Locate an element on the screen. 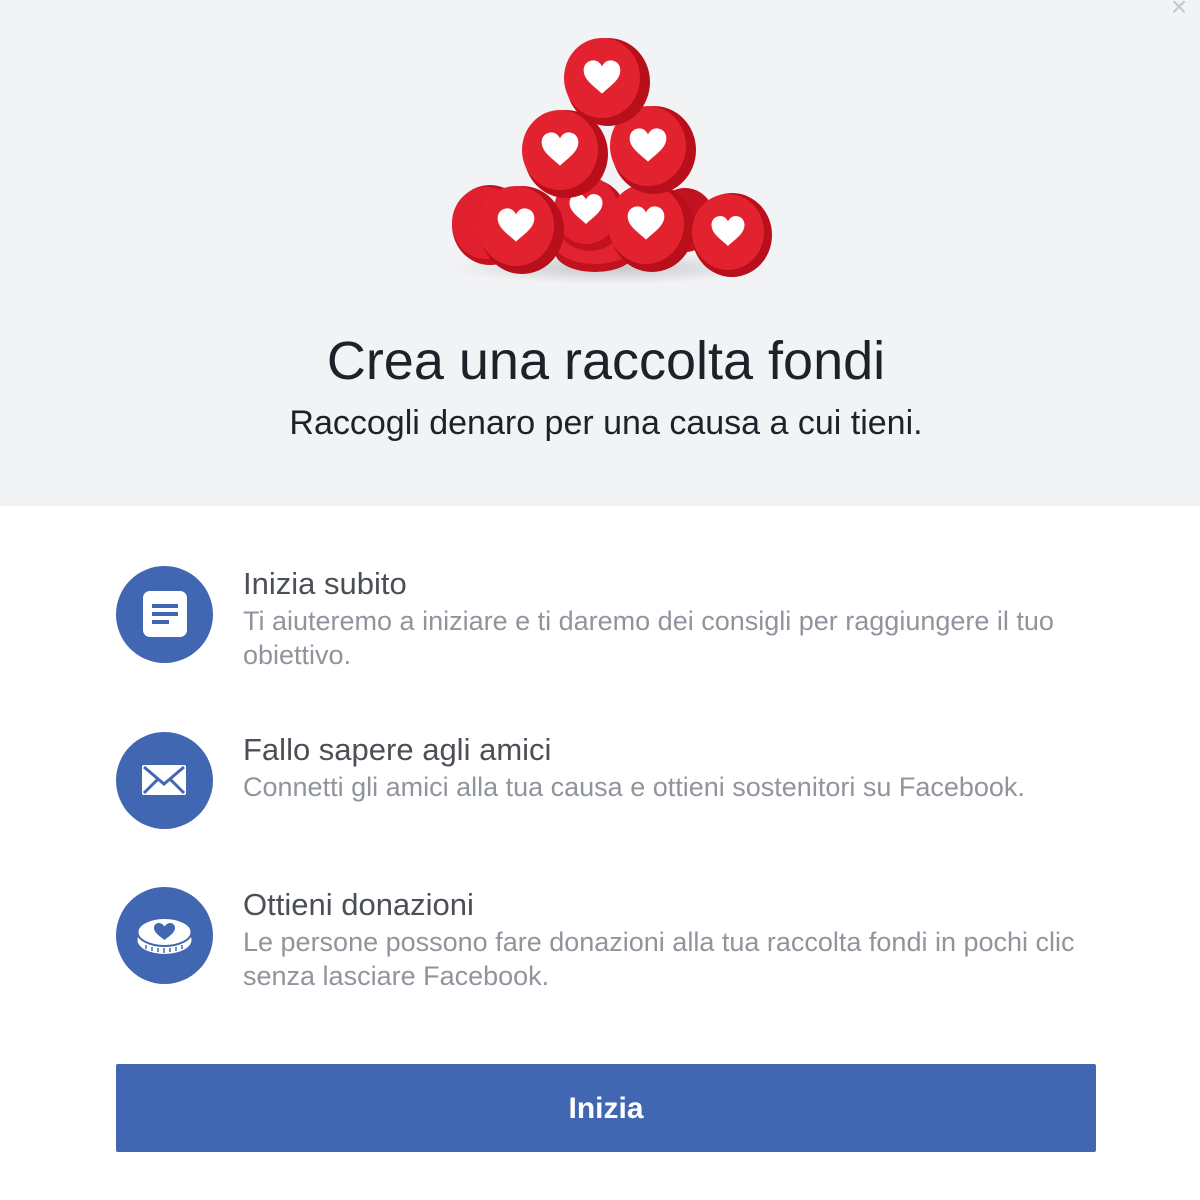 This screenshot has height=1200, width=1200. document-icon is located at coordinates (164, 614).